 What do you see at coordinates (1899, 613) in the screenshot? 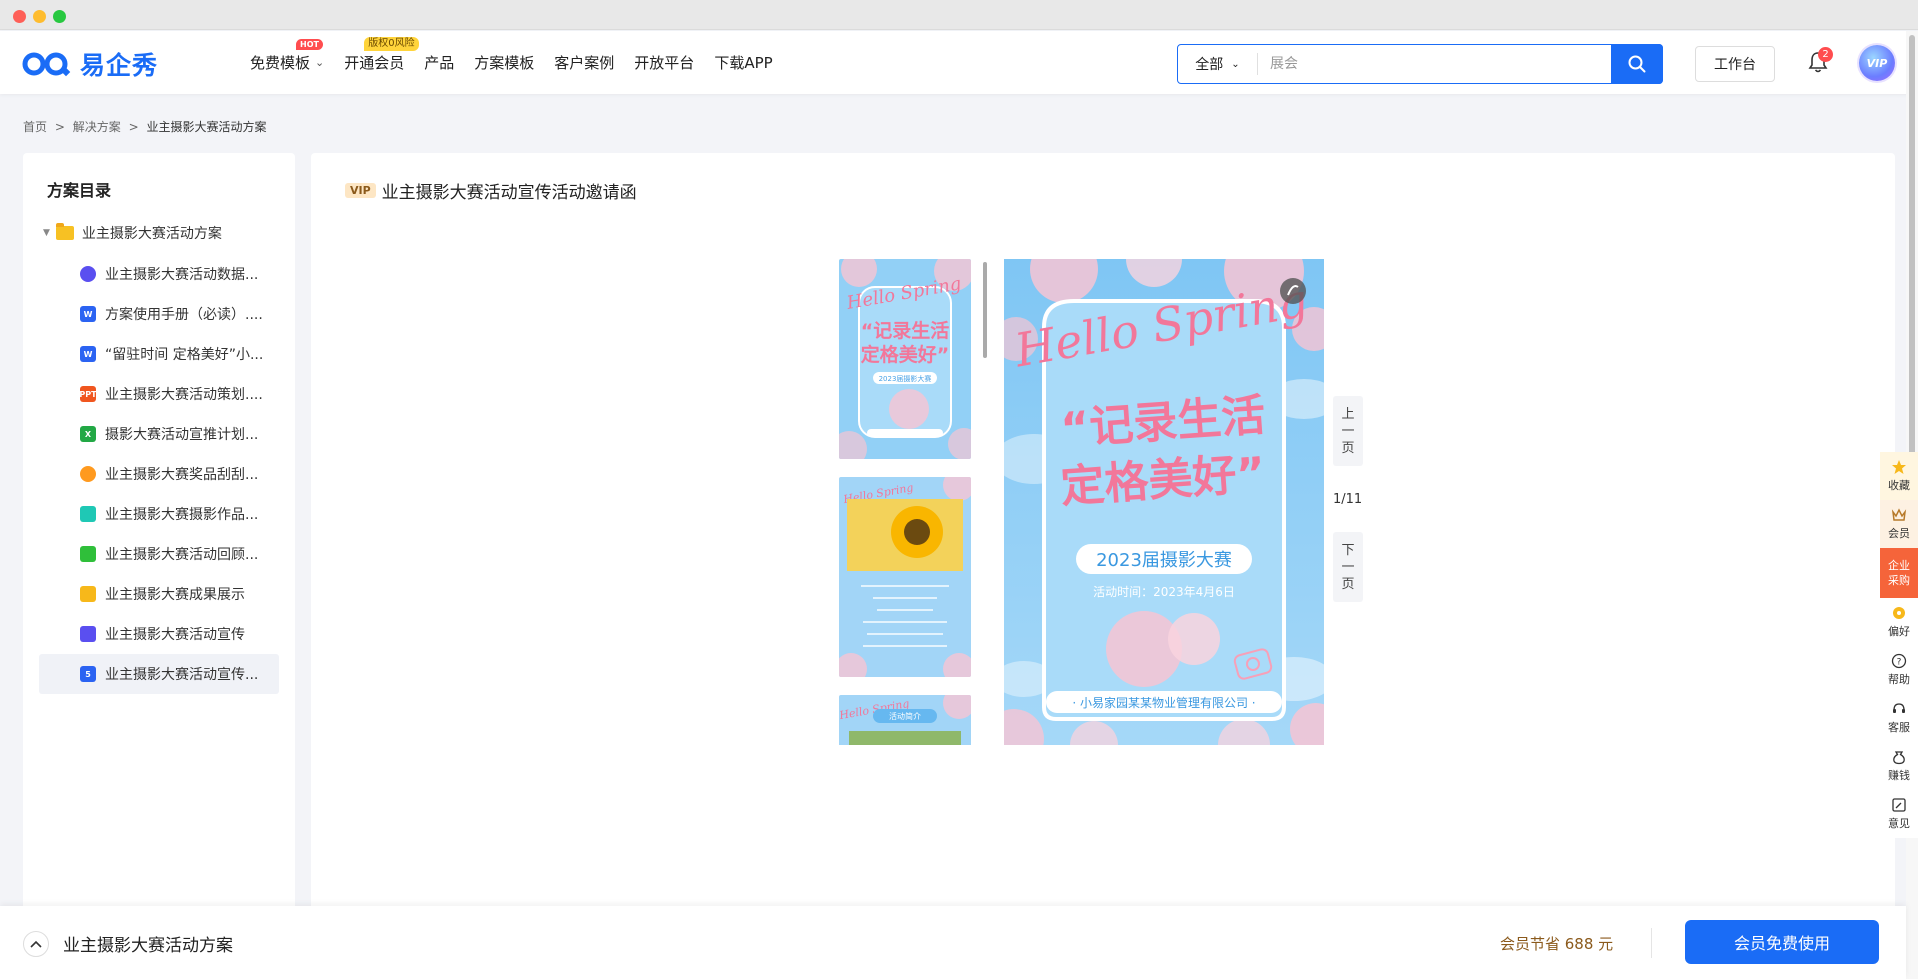
I see `preference-icon` at bounding box center [1899, 613].